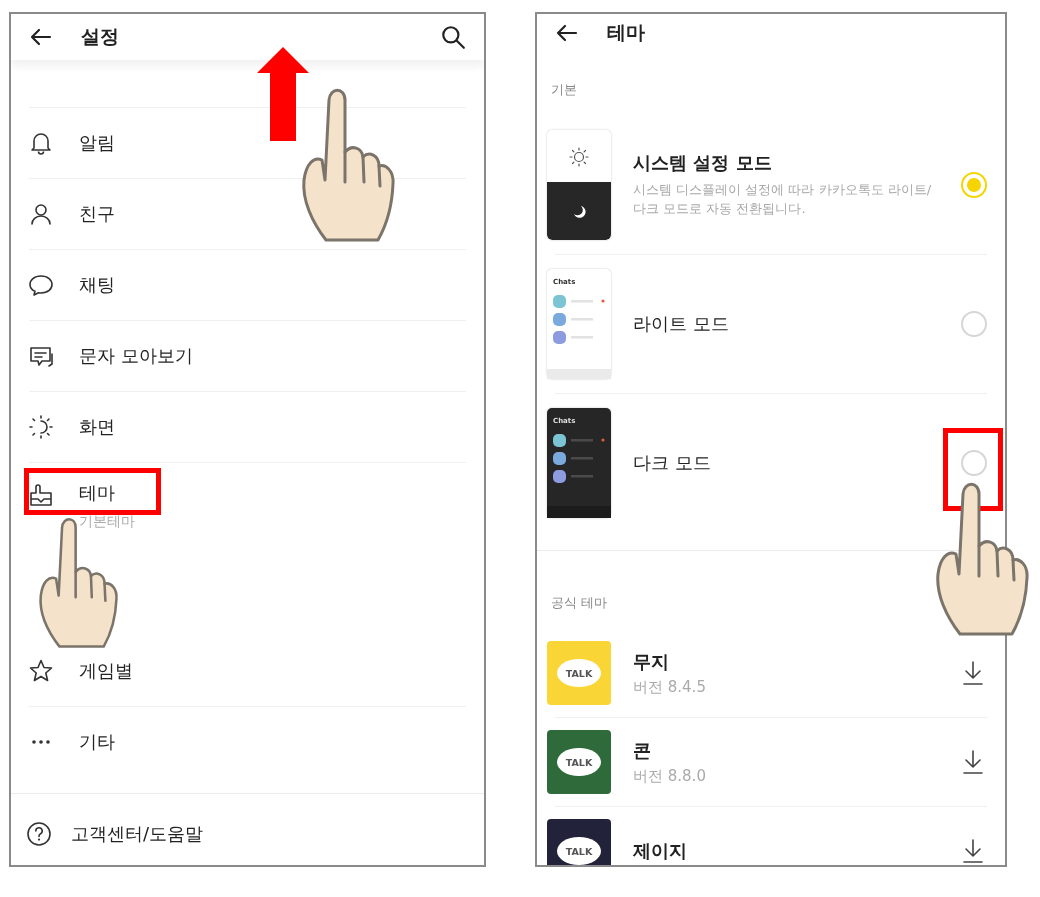  Describe the element at coordinates (670, 687) in the screenshot. I see `theme-version: 버전 8.4.5` at that location.